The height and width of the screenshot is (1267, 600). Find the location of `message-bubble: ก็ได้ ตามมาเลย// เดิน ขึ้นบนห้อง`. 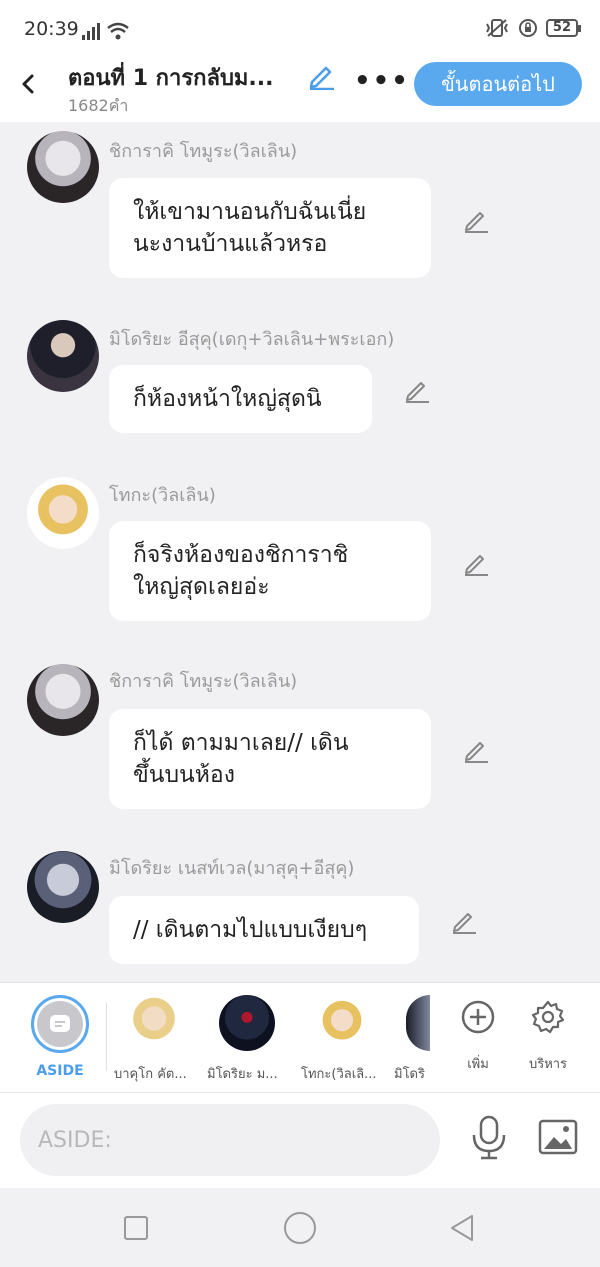

message-bubble: ก็ได้ ตามมาเลย// เดิน ขึ้นบนห้อง is located at coordinates (270, 759).